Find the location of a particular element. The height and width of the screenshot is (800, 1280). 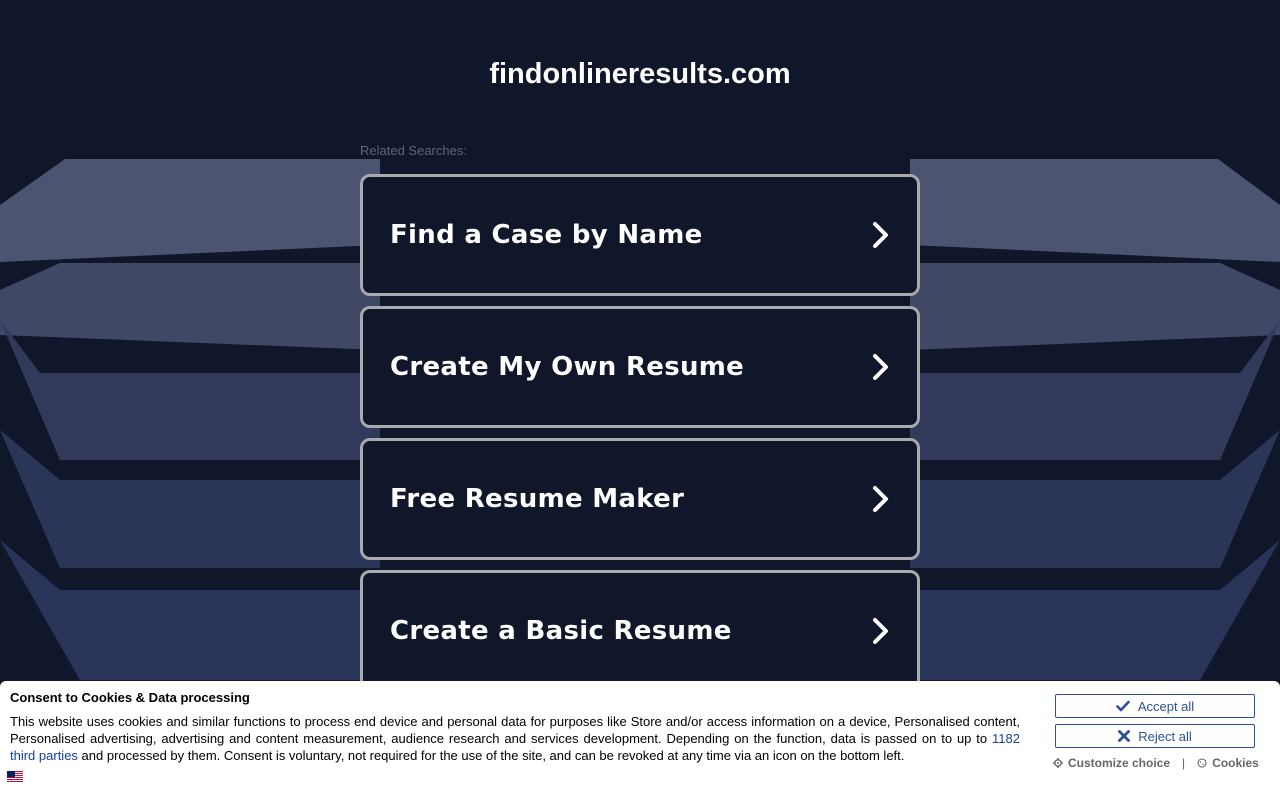

check-icon is located at coordinates (1123, 706).